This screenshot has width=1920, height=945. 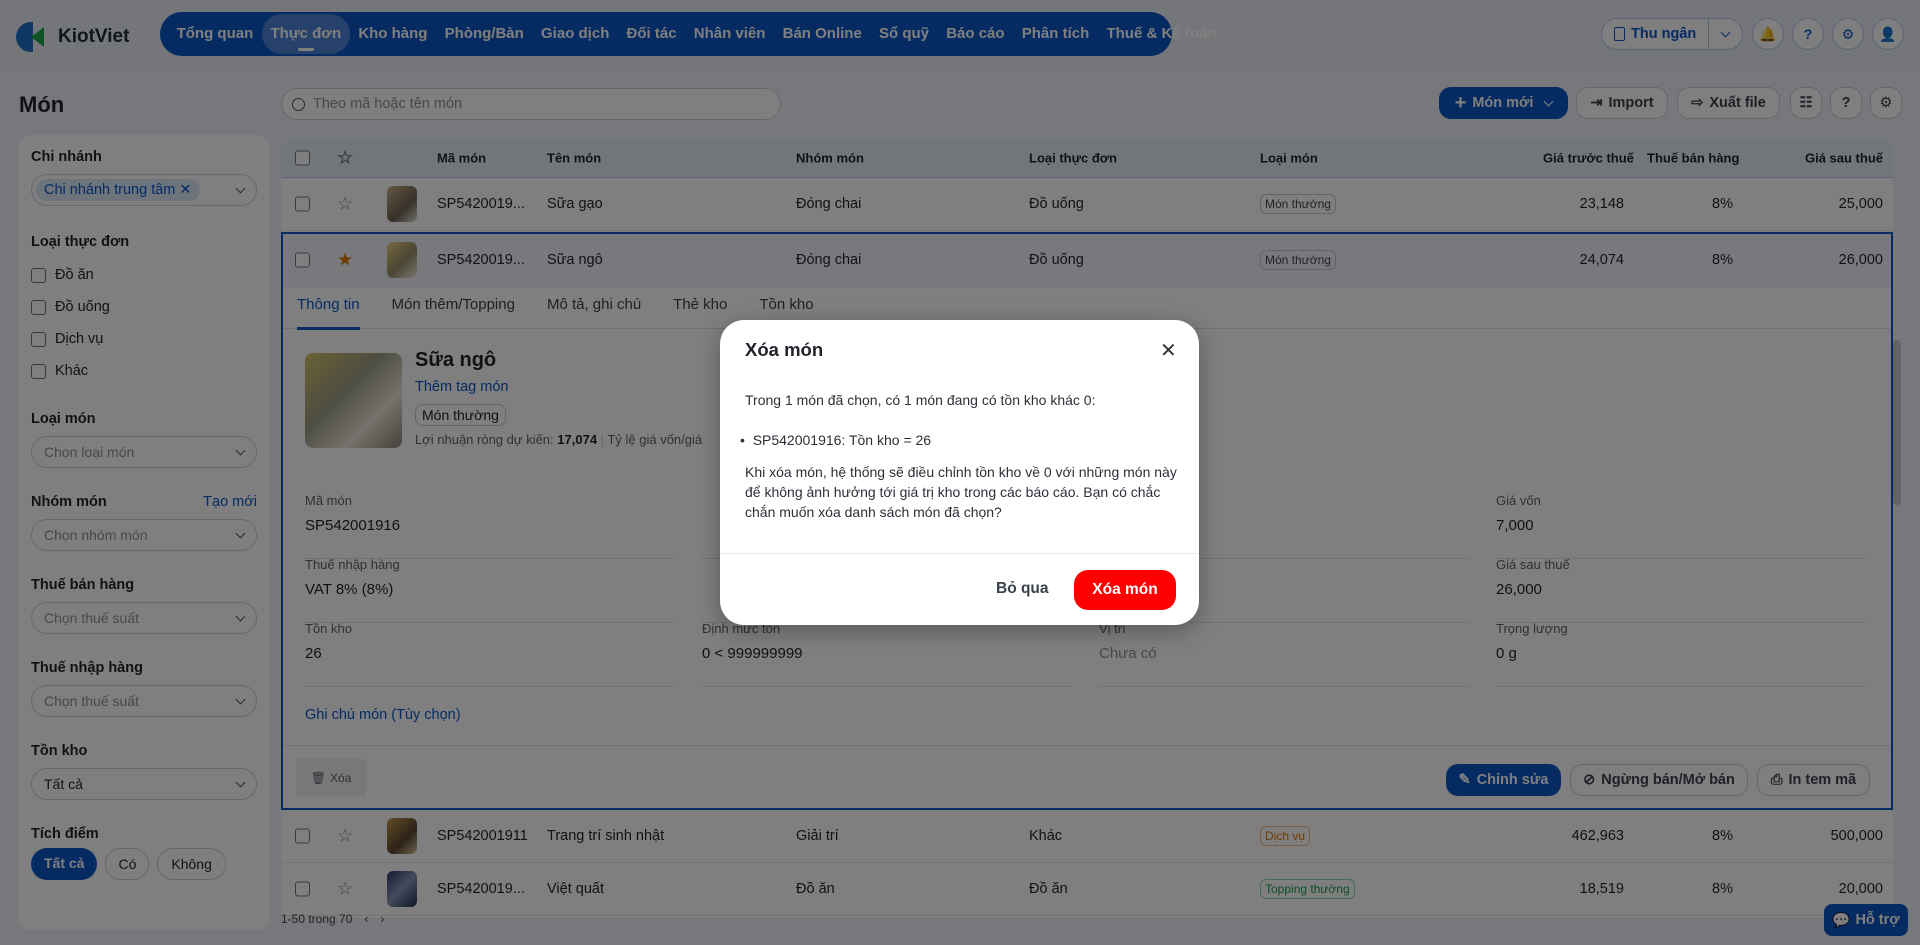 I want to click on close-icon: ✕, so click(x=1168, y=350).